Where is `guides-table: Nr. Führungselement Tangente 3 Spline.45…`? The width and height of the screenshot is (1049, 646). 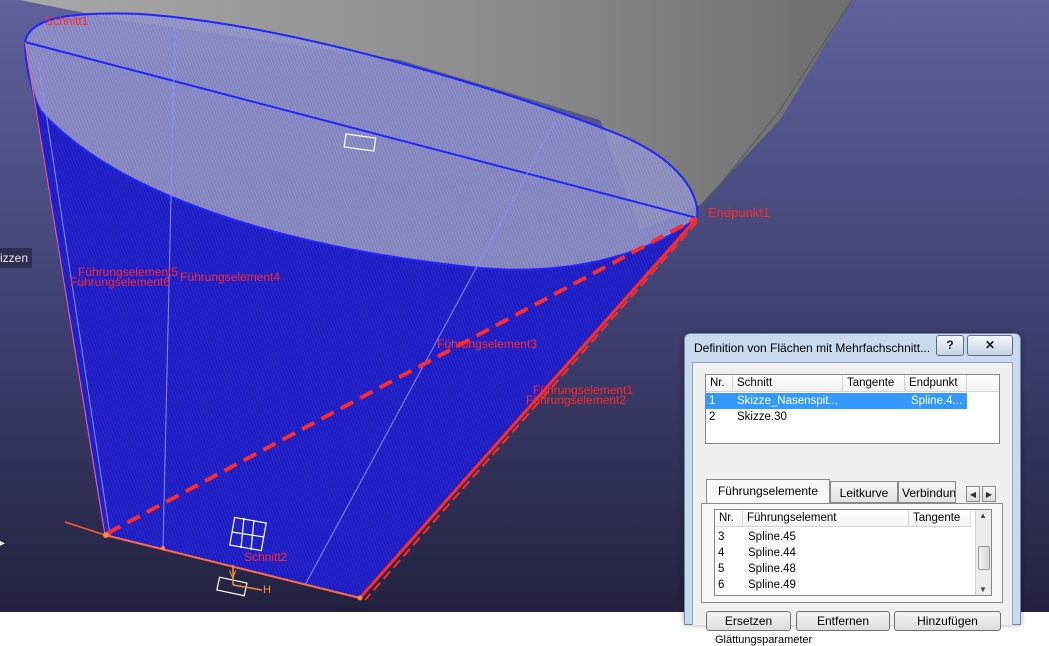
guides-table: Nr. Führungselement Tangente 3 Spline.45… is located at coordinates (853, 552).